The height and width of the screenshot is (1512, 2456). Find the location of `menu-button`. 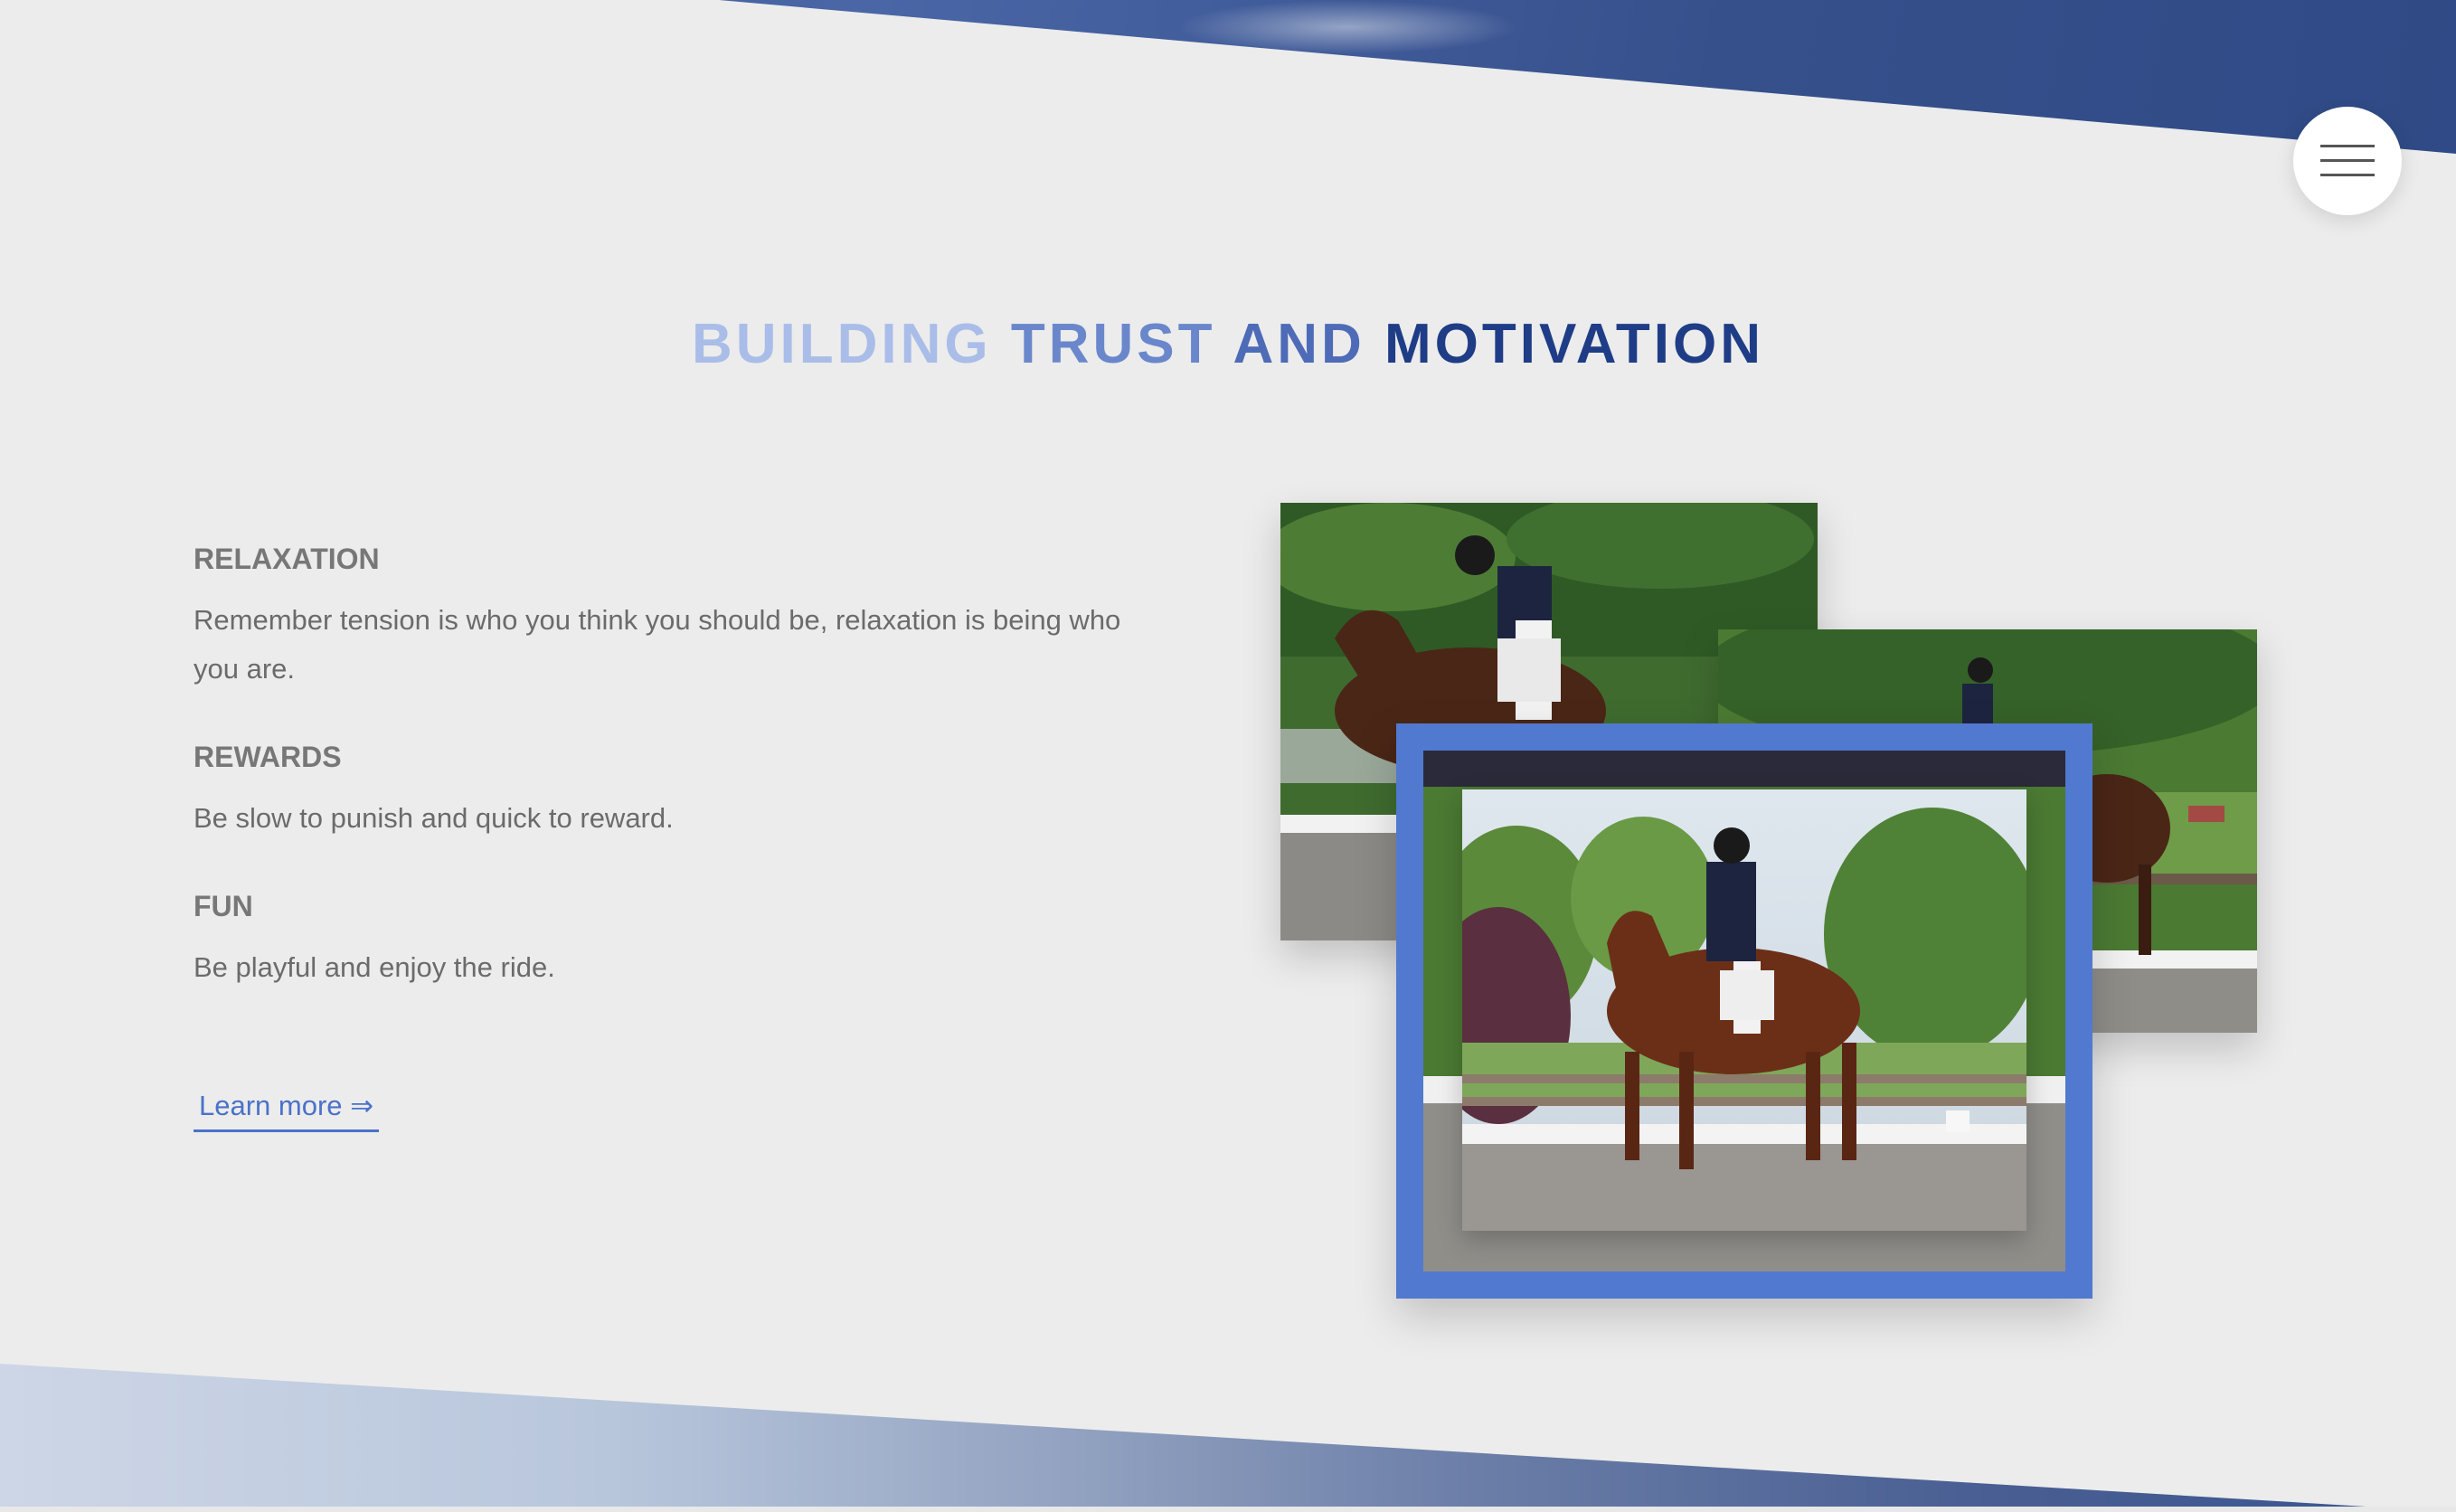

menu-button is located at coordinates (2347, 161).